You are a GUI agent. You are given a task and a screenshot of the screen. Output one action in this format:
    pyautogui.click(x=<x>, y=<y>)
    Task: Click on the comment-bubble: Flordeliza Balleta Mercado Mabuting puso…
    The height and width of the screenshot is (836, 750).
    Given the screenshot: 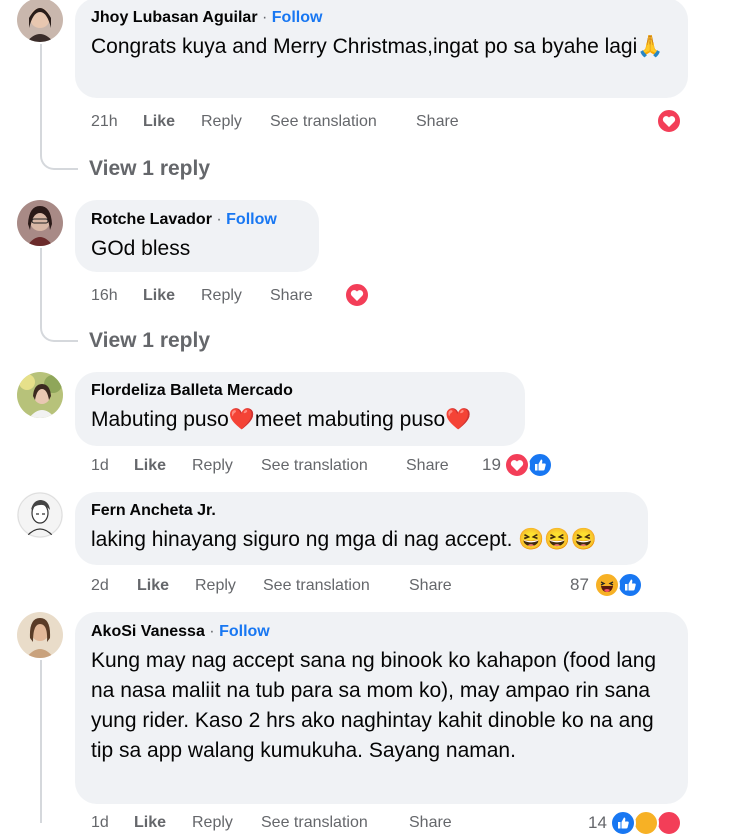 What is the action you would take?
    pyautogui.click(x=300, y=409)
    